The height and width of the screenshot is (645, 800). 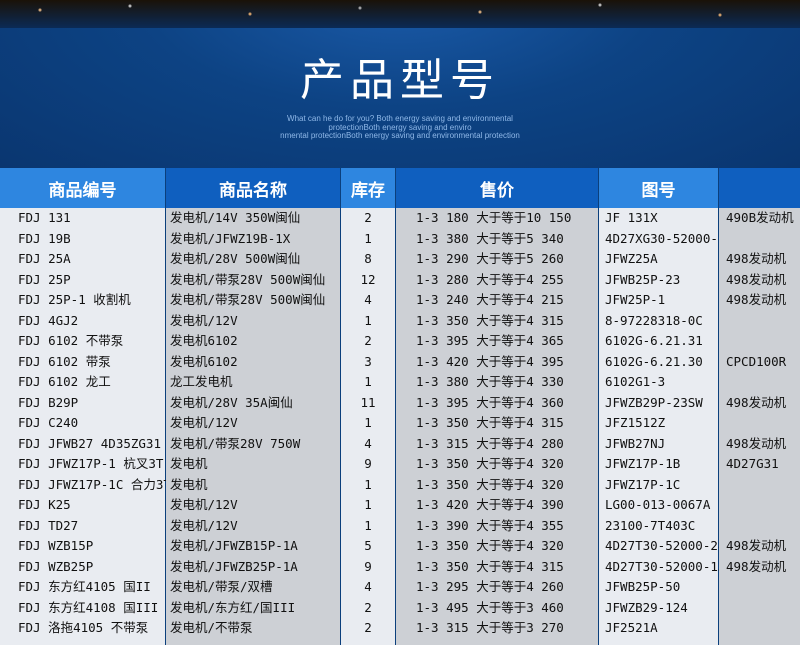 I want to click on cell-price: 1-3 295 大于等于4 260, so click(x=490, y=586).